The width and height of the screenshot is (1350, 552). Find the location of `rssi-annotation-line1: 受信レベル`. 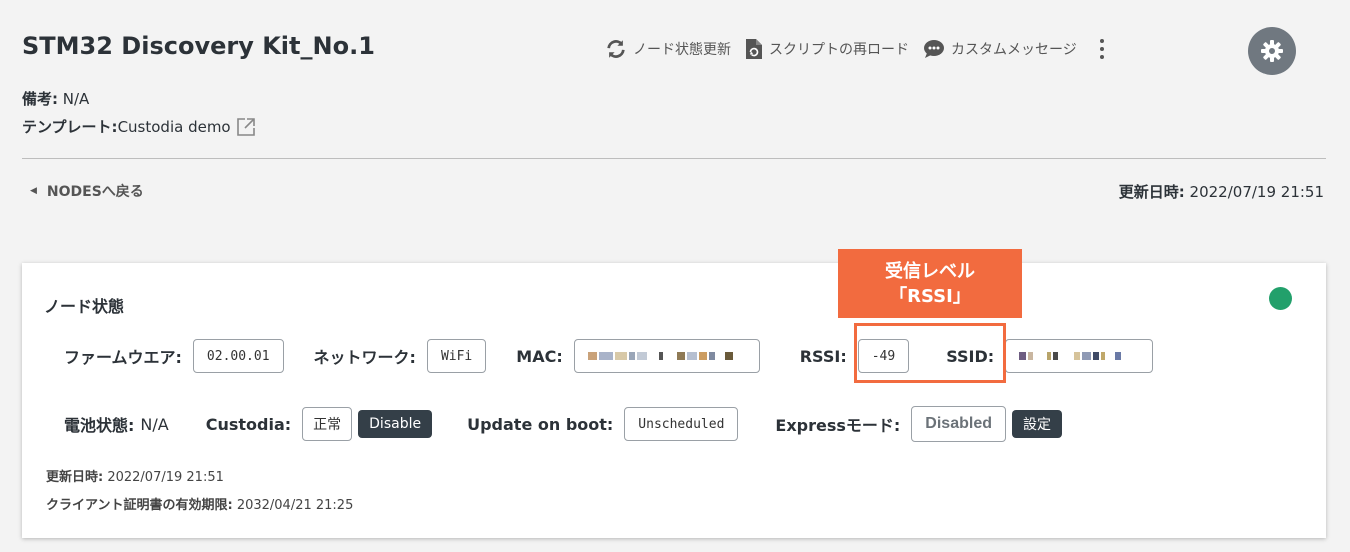

rssi-annotation-line1: 受信レベル is located at coordinates (930, 271).